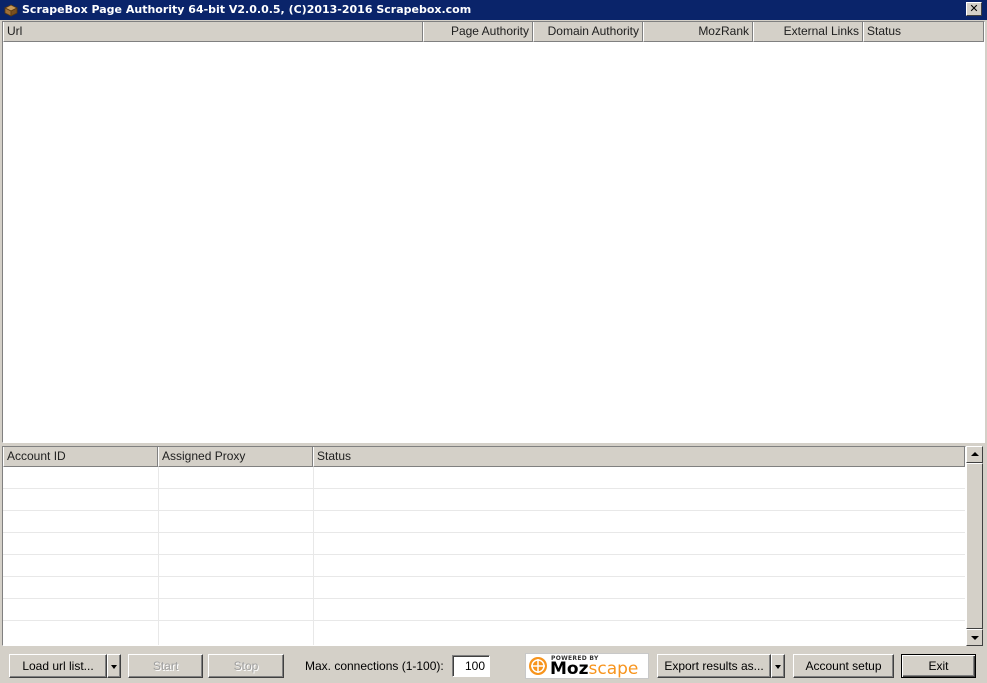 The height and width of the screenshot is (683, 987). What do you see at coordinates (11, 10) in the screenshot?
I see `box-icon` at bounding box center [11, 10].